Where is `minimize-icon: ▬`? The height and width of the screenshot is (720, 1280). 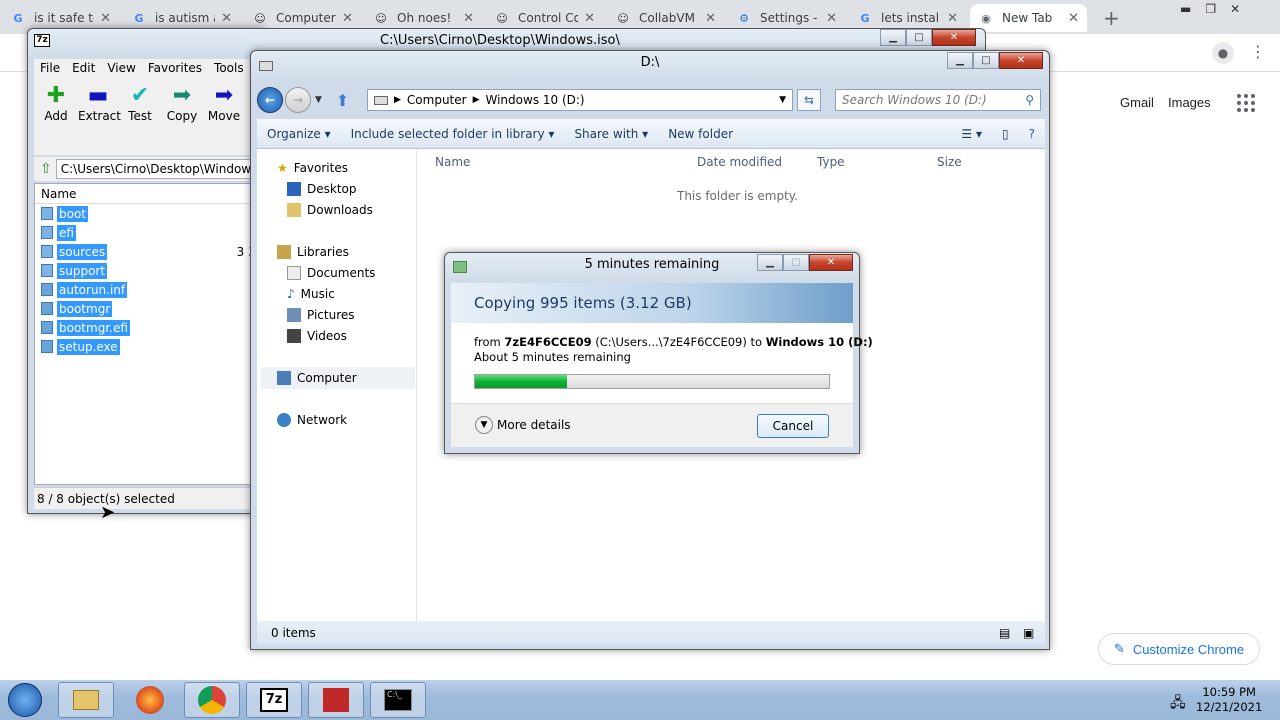 minimize-icon: ▬ is located at coordinates (1185, 9).